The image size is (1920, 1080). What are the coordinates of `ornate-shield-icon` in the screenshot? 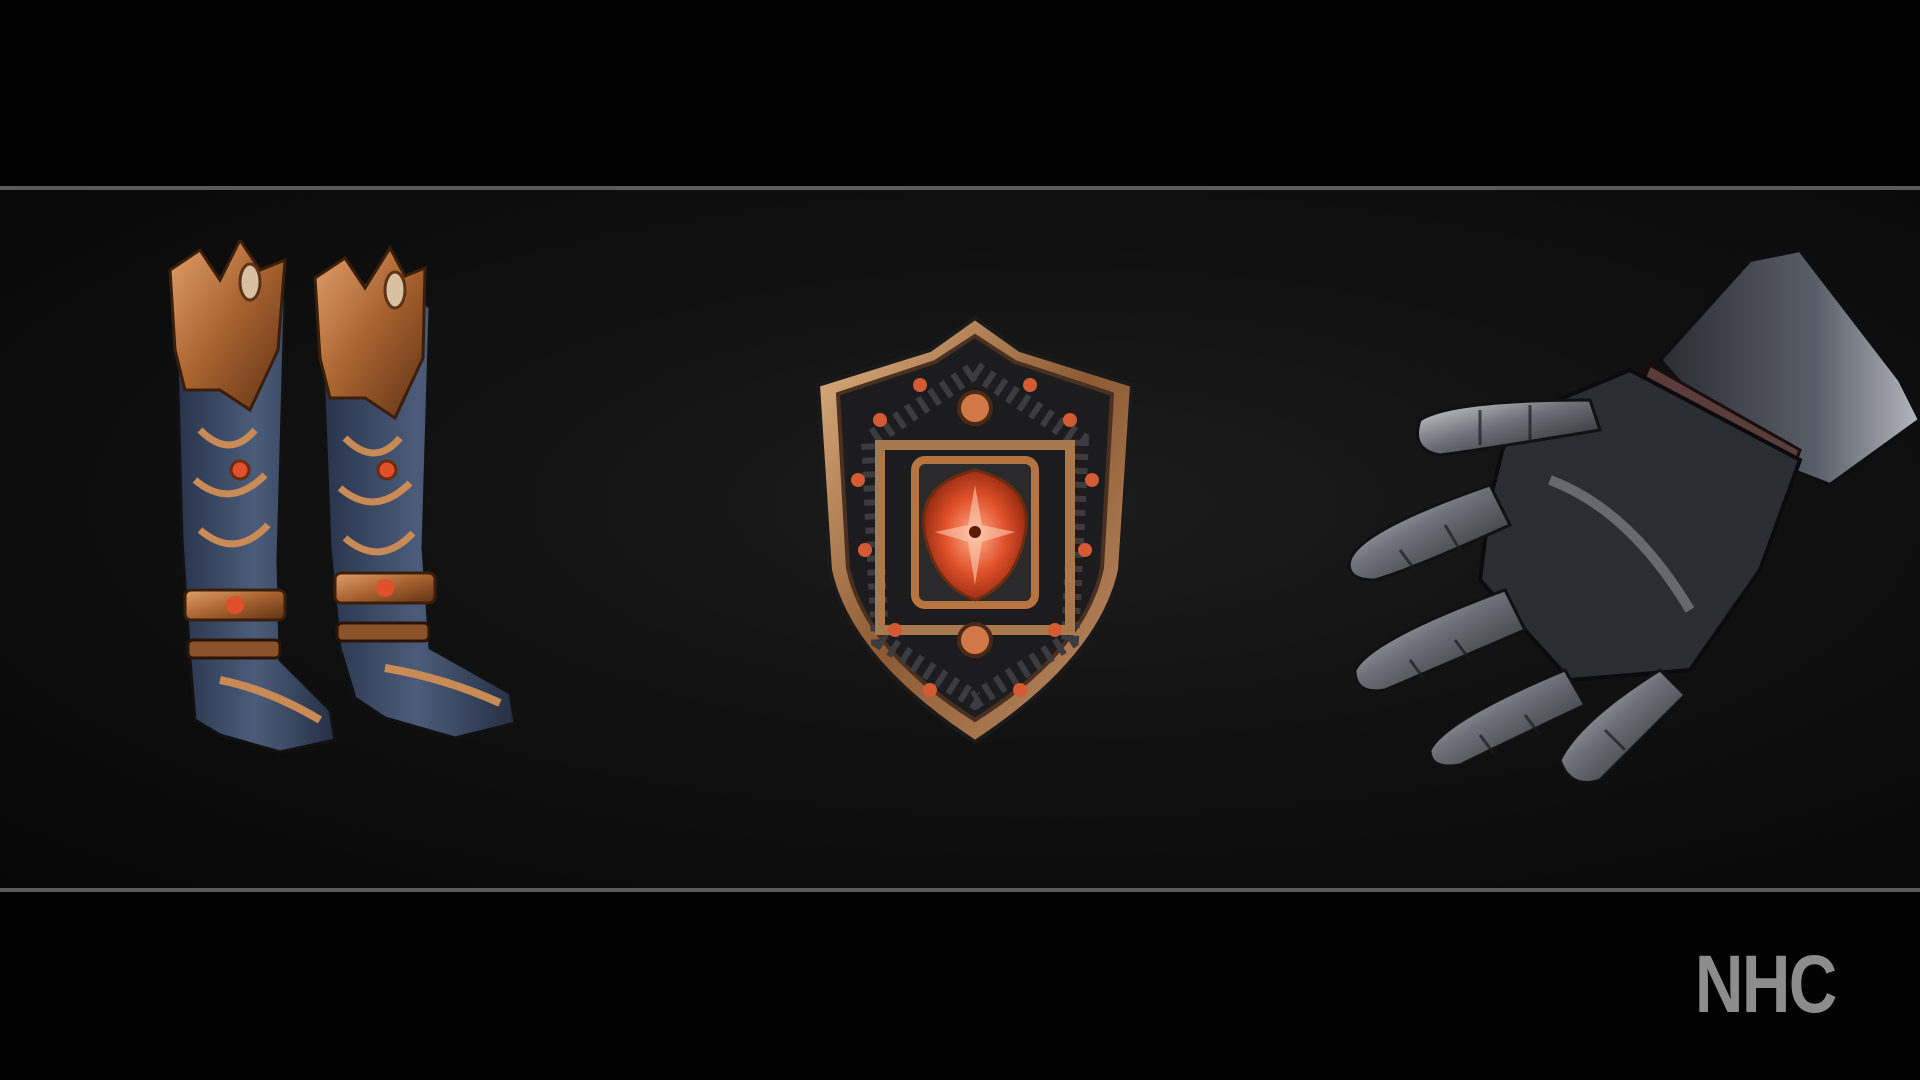 It's located at (975, 530).